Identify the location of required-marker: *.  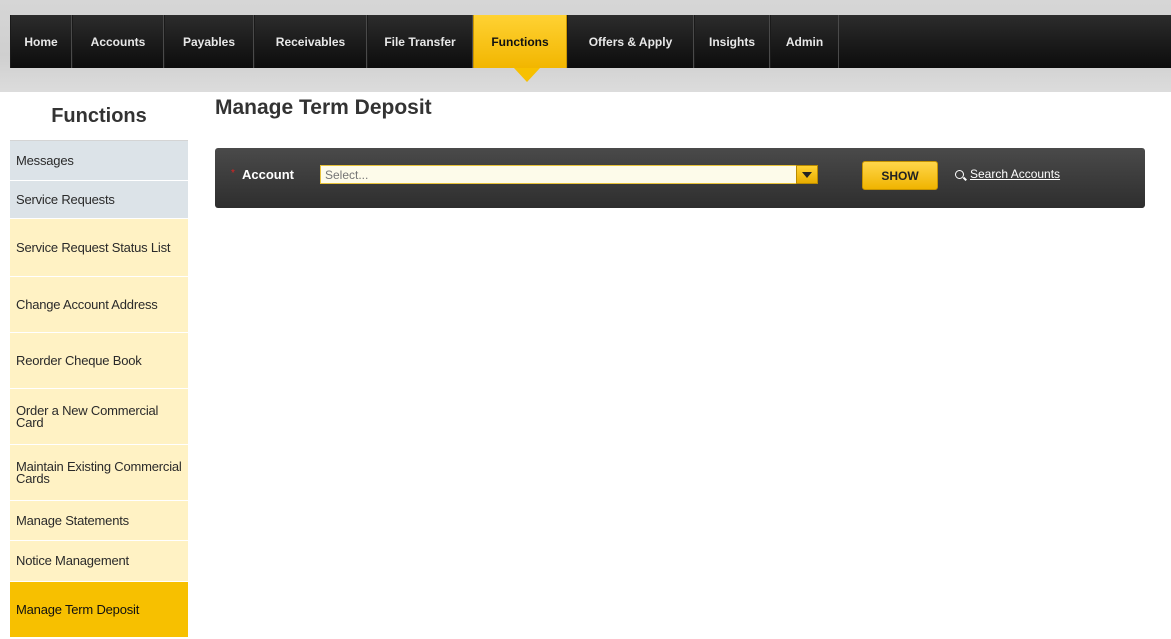
(233, 173).